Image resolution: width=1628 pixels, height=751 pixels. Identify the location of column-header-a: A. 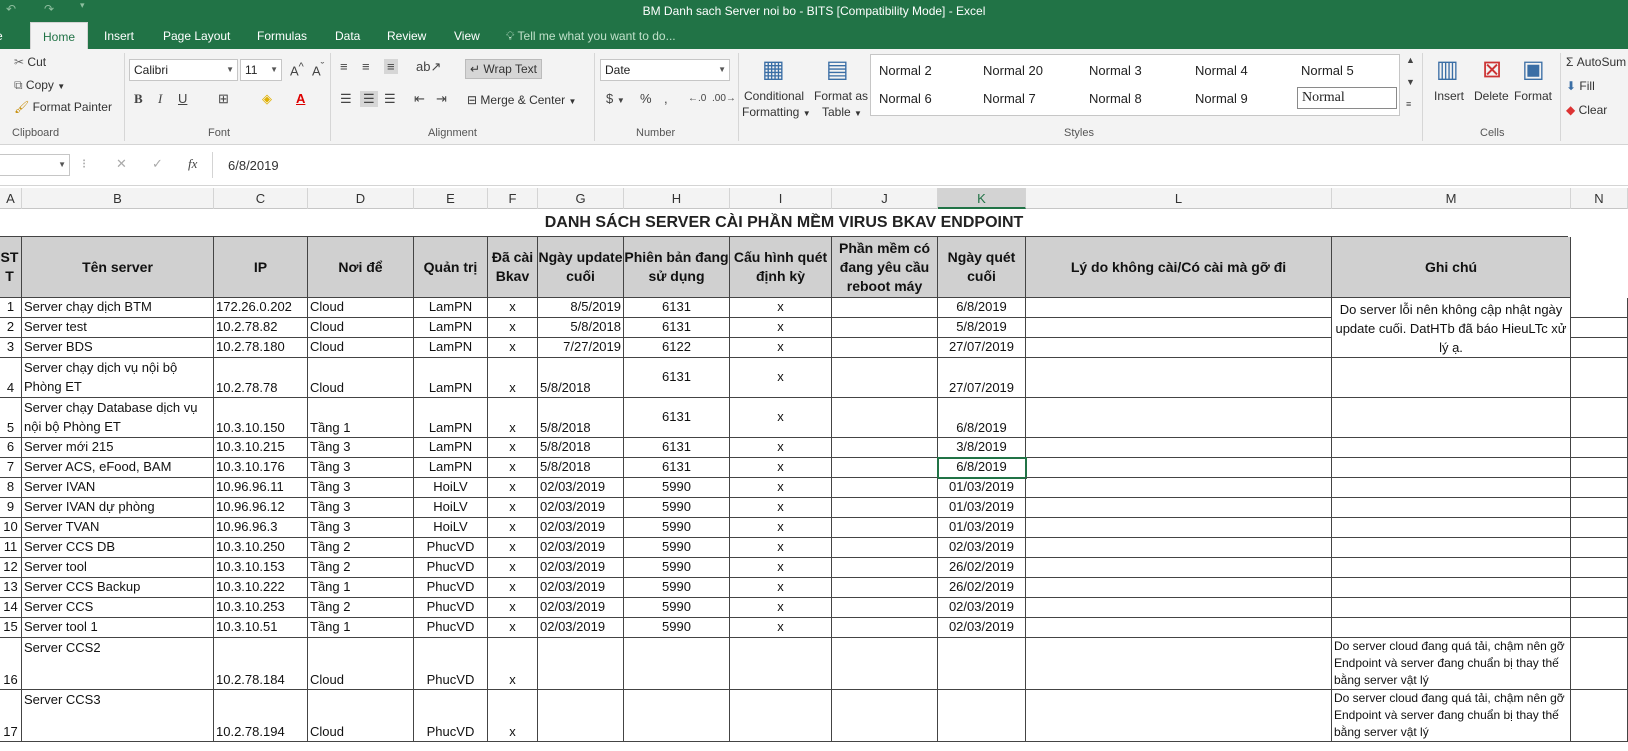
(11, 198).